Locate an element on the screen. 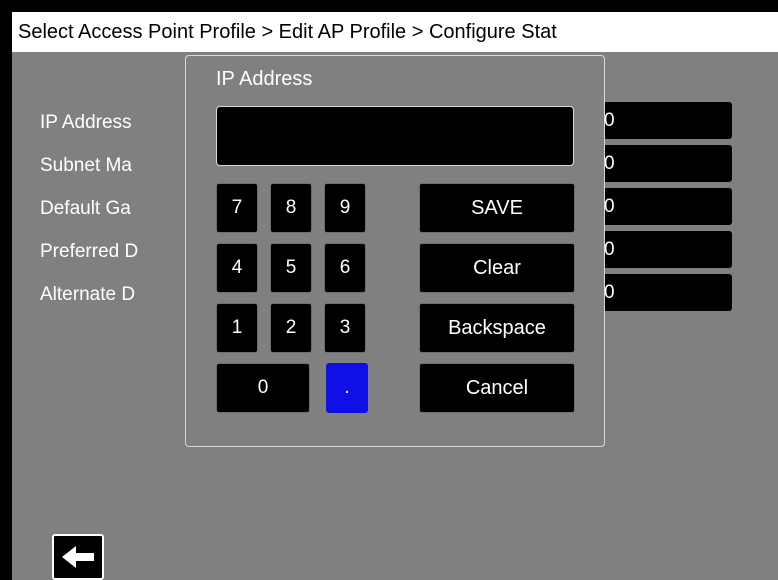 The image size is (778, 580). field-label-subnet-mask: Subnet Ma is located at coordinates (86, 165).